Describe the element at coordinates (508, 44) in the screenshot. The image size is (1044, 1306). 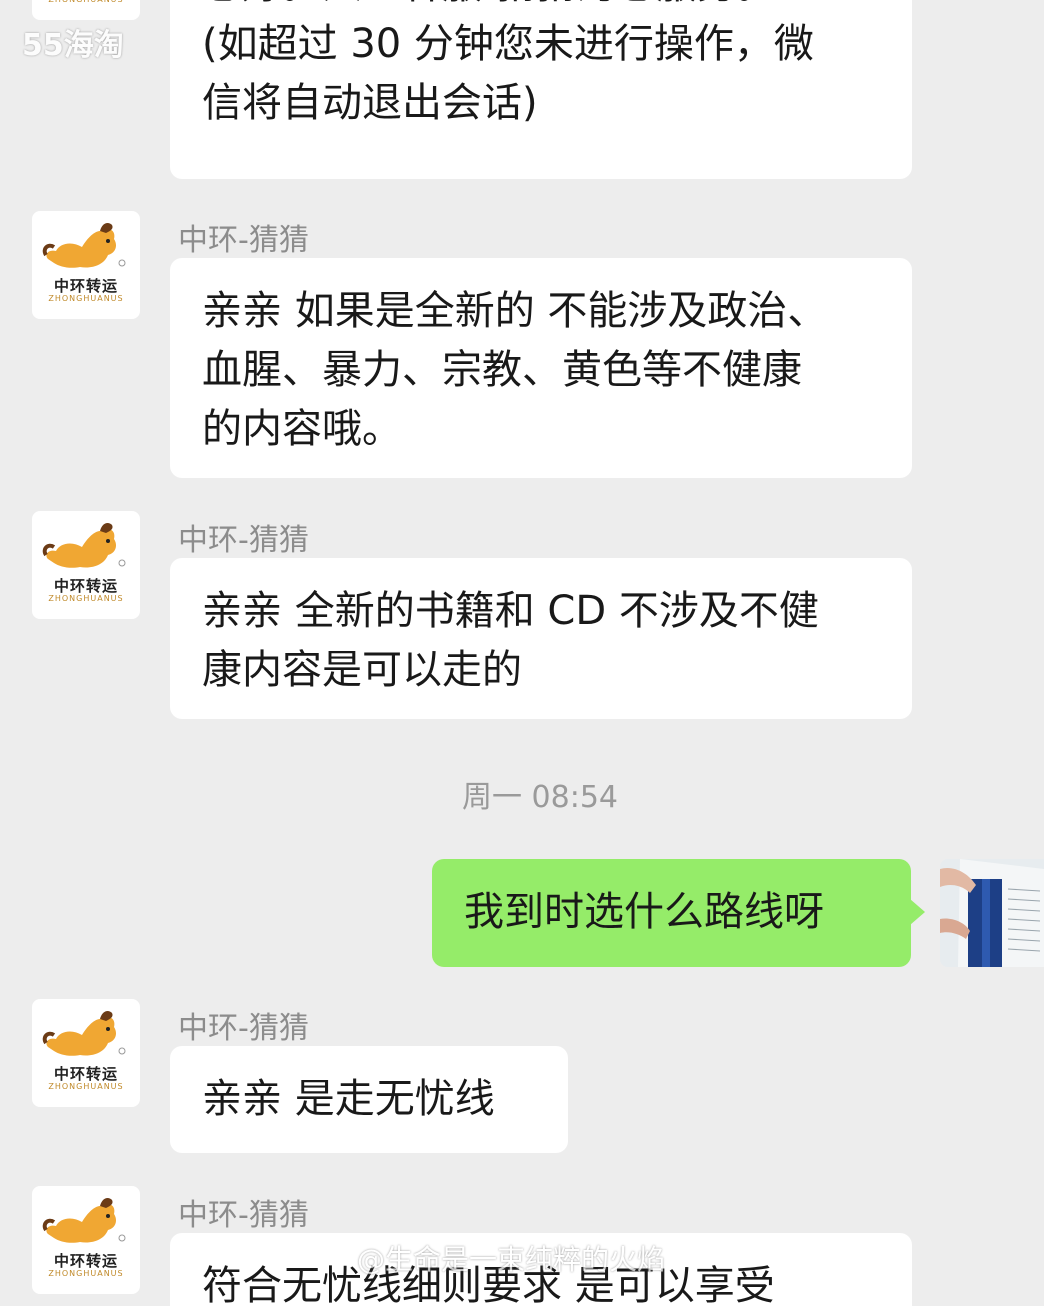
I see `message-line: (如超过 30 分钟您未进行操作，微` at that location.